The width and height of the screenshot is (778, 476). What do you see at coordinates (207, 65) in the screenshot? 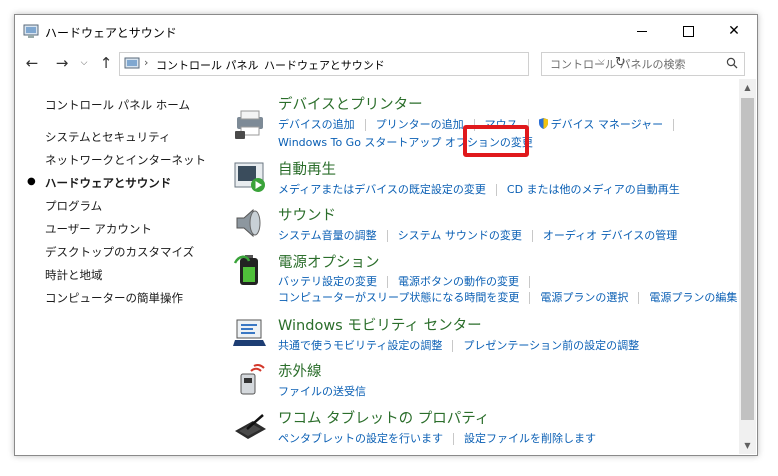
I see `breadcrumb-control-panel: コントロール パネル` at bounding box center [207, 65].